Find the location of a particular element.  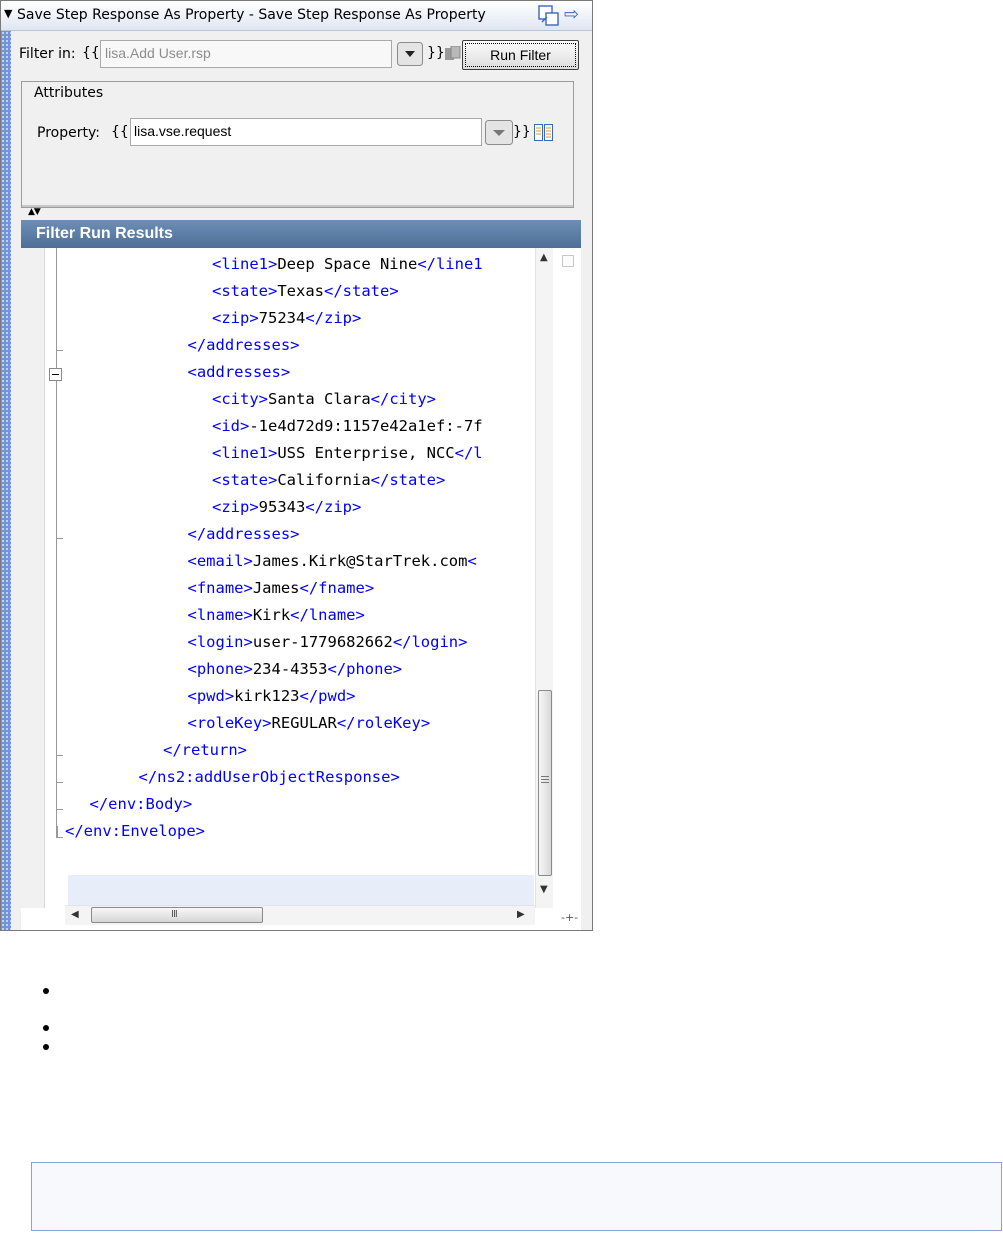

vertical-scroll-thumb is located at coordinates (545, 783).